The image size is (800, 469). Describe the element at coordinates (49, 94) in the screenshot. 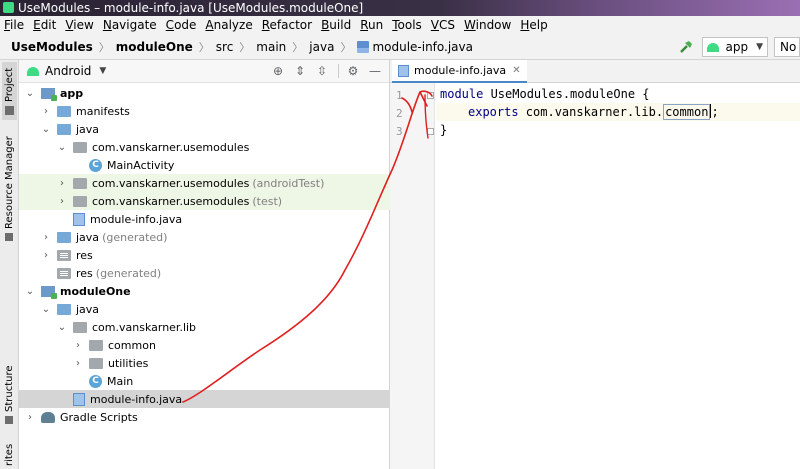

I see `module-folder-icon` at that location.